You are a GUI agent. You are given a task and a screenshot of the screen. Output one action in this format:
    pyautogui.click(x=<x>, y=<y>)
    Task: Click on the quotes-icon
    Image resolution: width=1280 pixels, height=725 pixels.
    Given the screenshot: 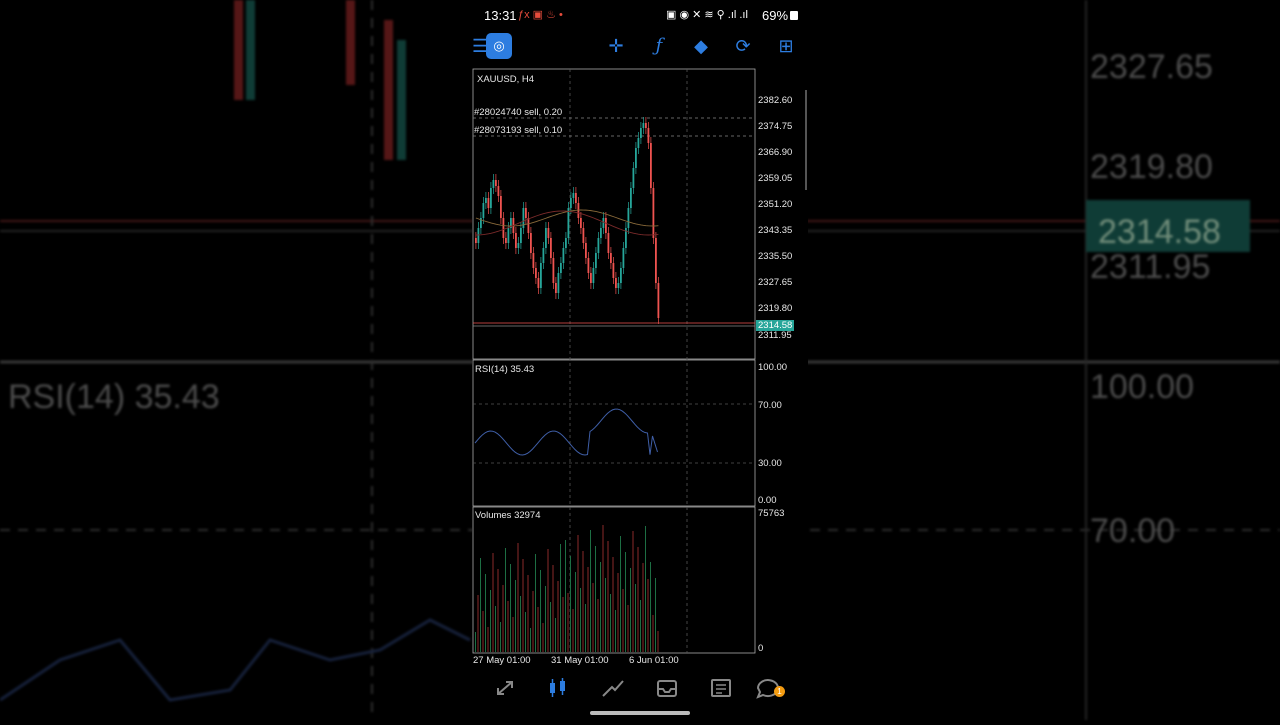 What is the action you would take?
    pyautogui.click(x=506, y=688)
    